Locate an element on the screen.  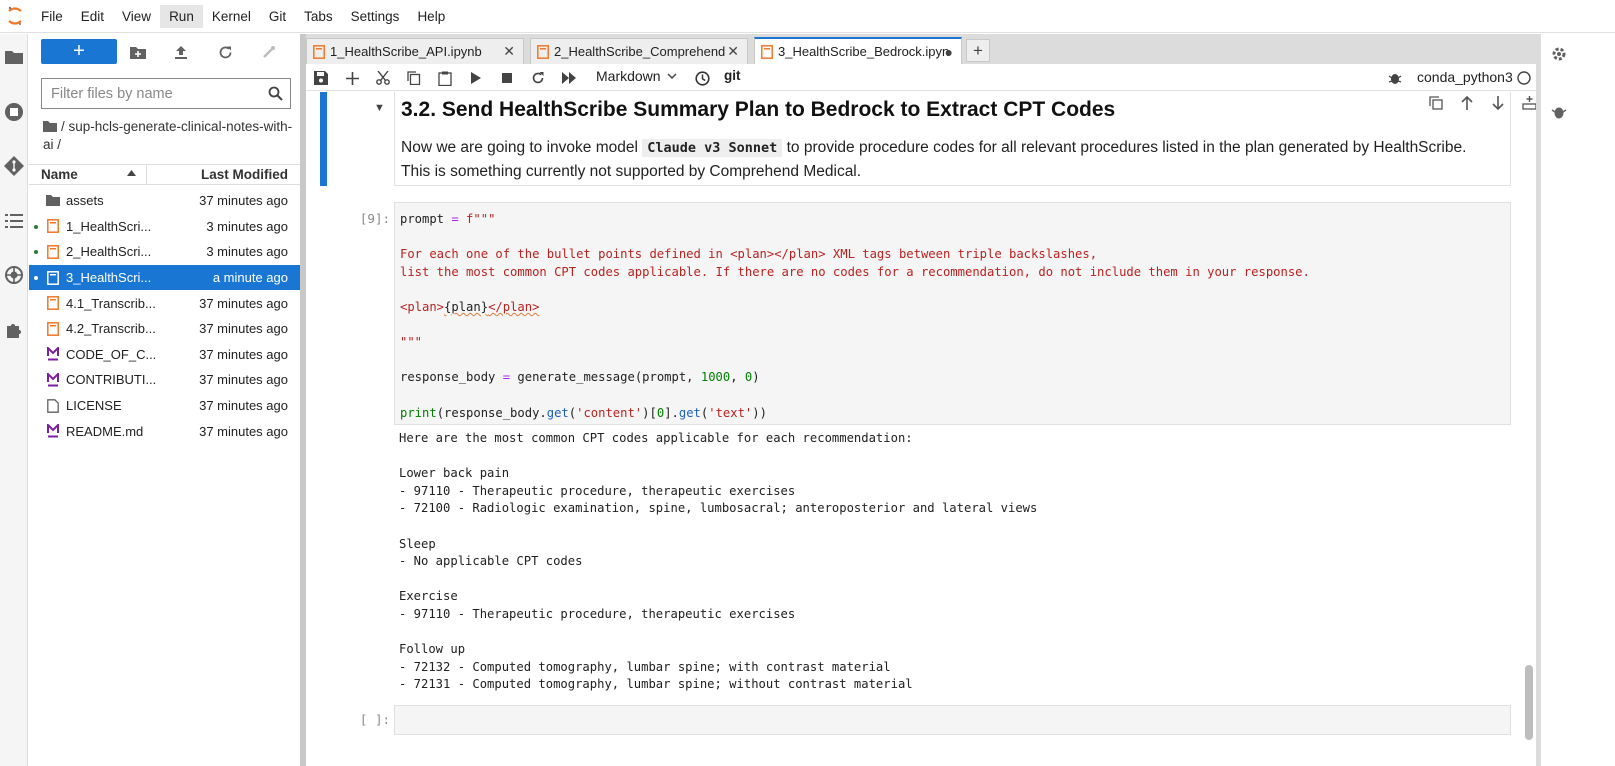
running-sessions-icon is located at coordinates (14, 112).